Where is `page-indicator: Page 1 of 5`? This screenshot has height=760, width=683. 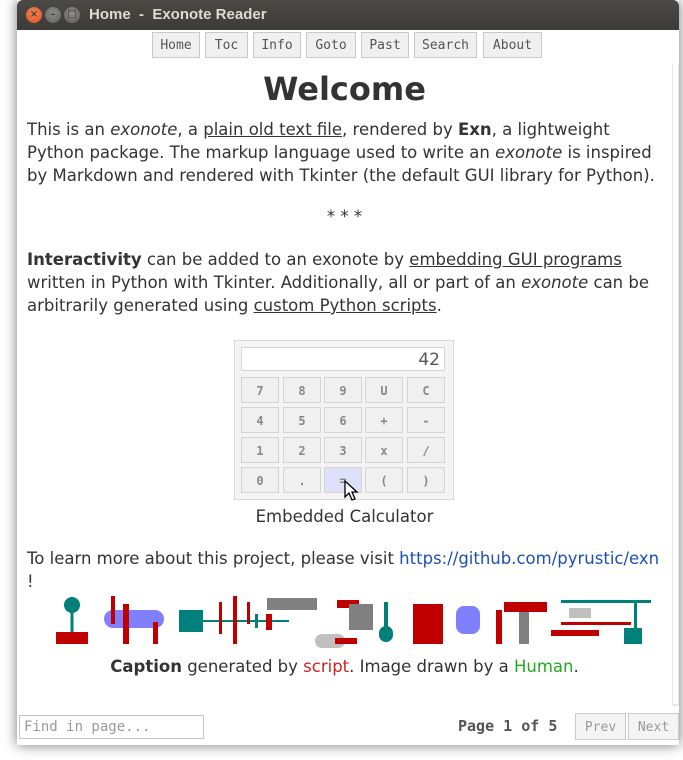
page-indicator: Page 1 of 5 is located at coordinates (507, 726).